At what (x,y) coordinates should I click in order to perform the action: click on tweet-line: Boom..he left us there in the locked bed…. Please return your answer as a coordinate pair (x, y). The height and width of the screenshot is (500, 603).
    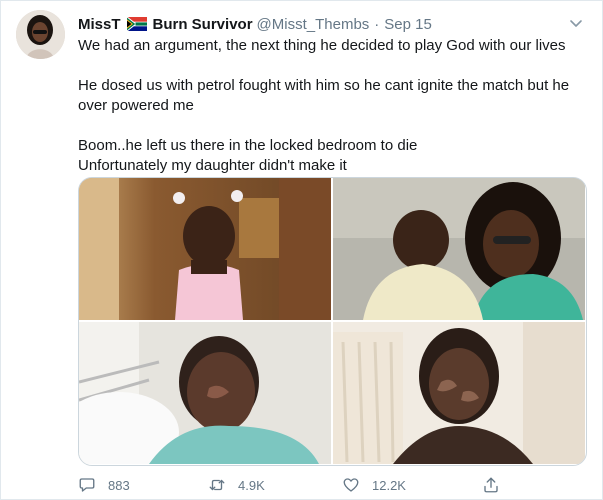
    Looking at the image, I should click on (248, 145).